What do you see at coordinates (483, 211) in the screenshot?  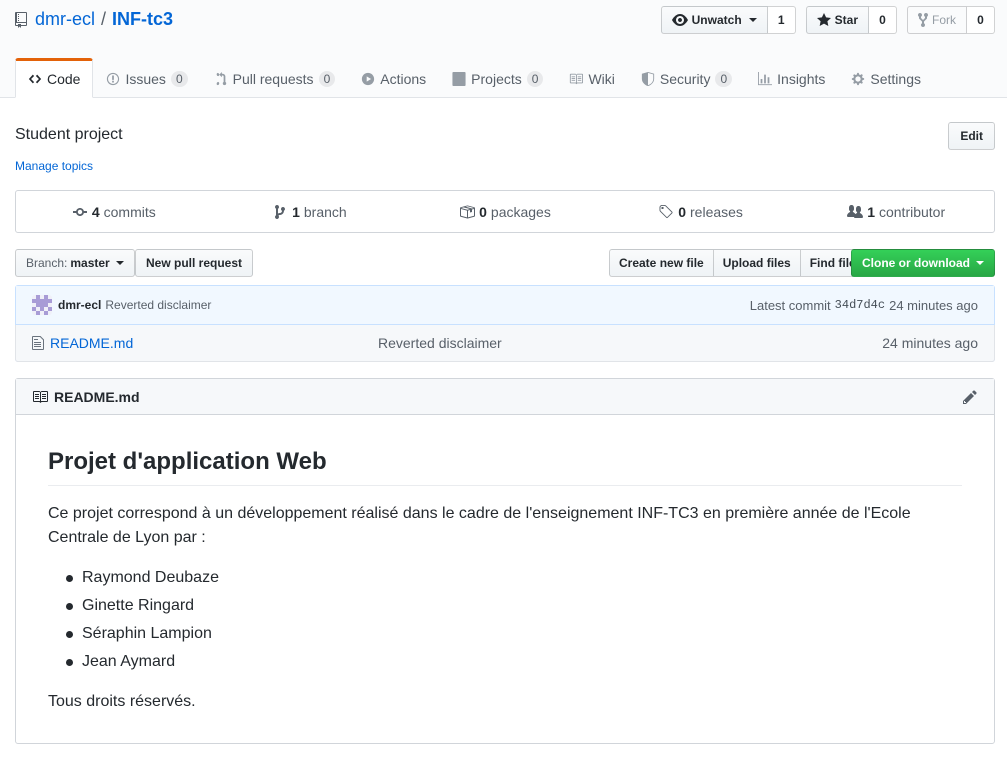 I see `packages-count: 0` at bounding box center [483, 211].